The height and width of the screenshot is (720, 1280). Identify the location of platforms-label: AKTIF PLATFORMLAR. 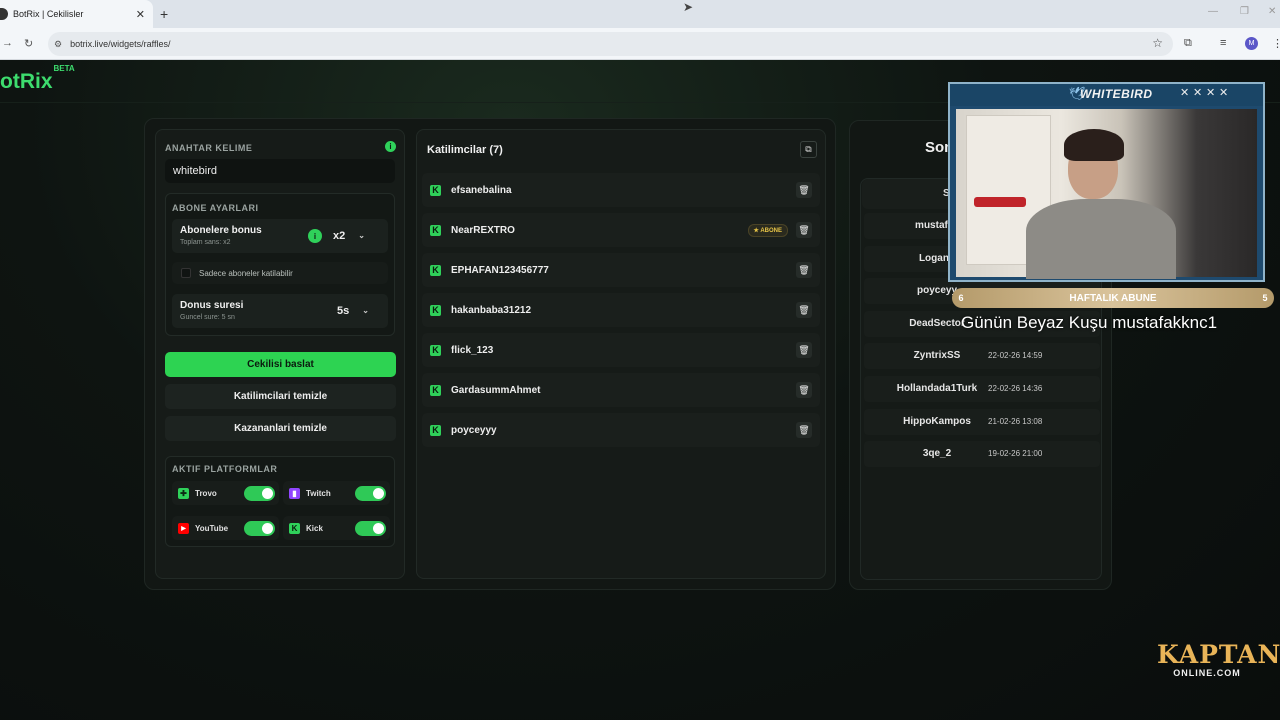
(225, 469).